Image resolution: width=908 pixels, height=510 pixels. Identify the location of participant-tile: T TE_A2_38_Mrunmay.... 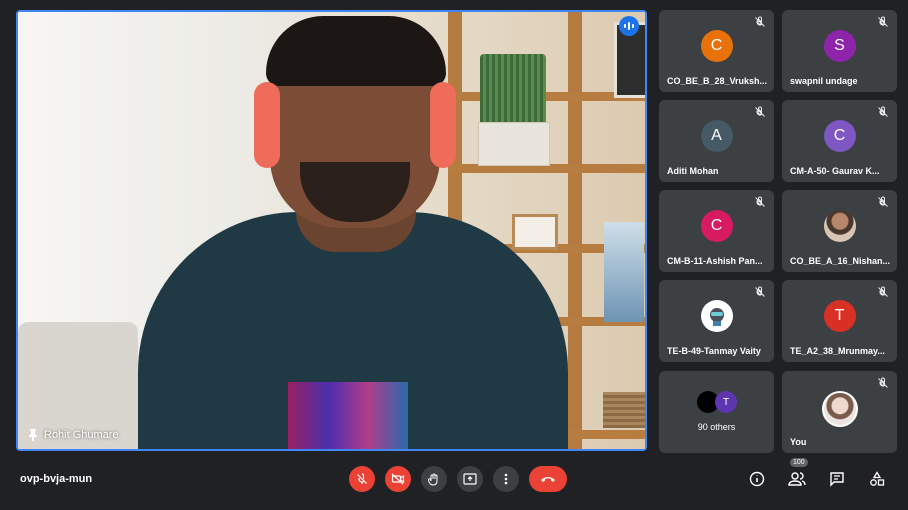
(839, 321).